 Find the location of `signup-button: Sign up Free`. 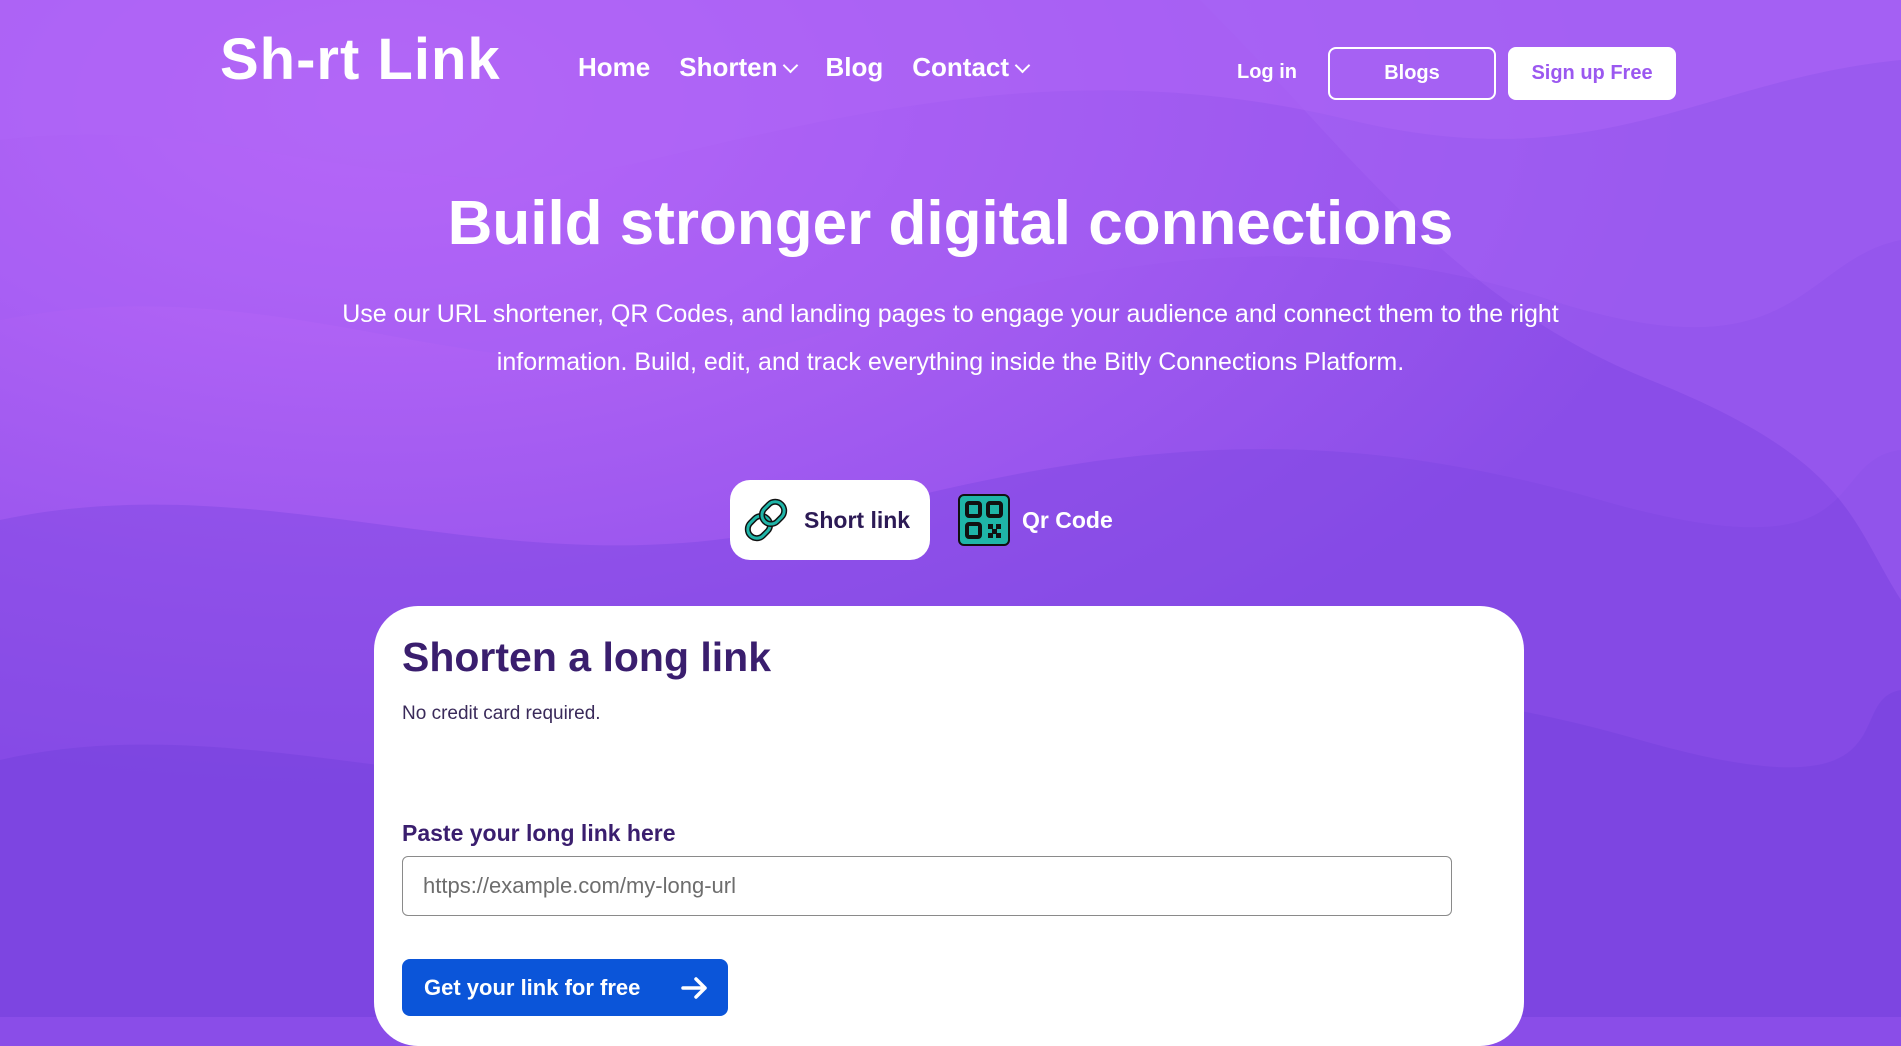

signup-button: Sign up Free is located at coordinates (1592, 73).